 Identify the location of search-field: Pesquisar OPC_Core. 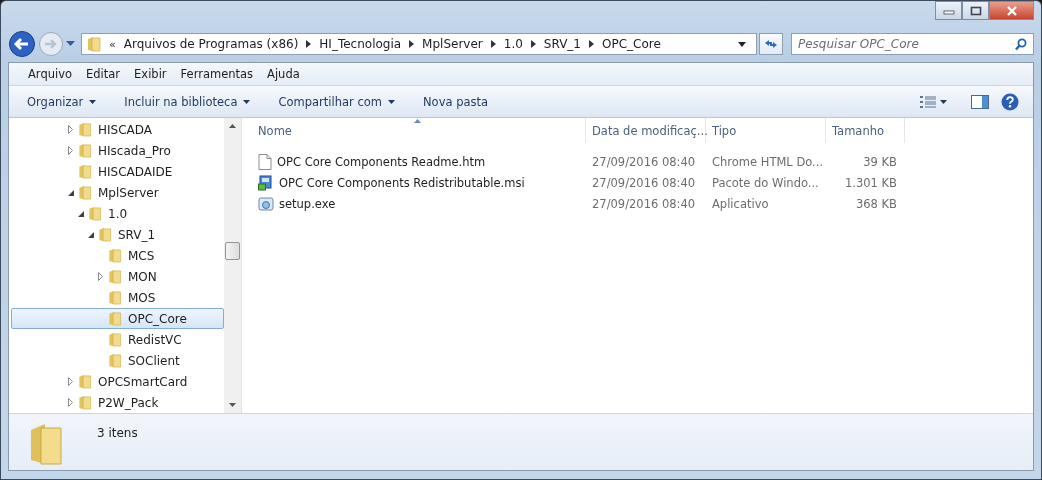
(912, 44).